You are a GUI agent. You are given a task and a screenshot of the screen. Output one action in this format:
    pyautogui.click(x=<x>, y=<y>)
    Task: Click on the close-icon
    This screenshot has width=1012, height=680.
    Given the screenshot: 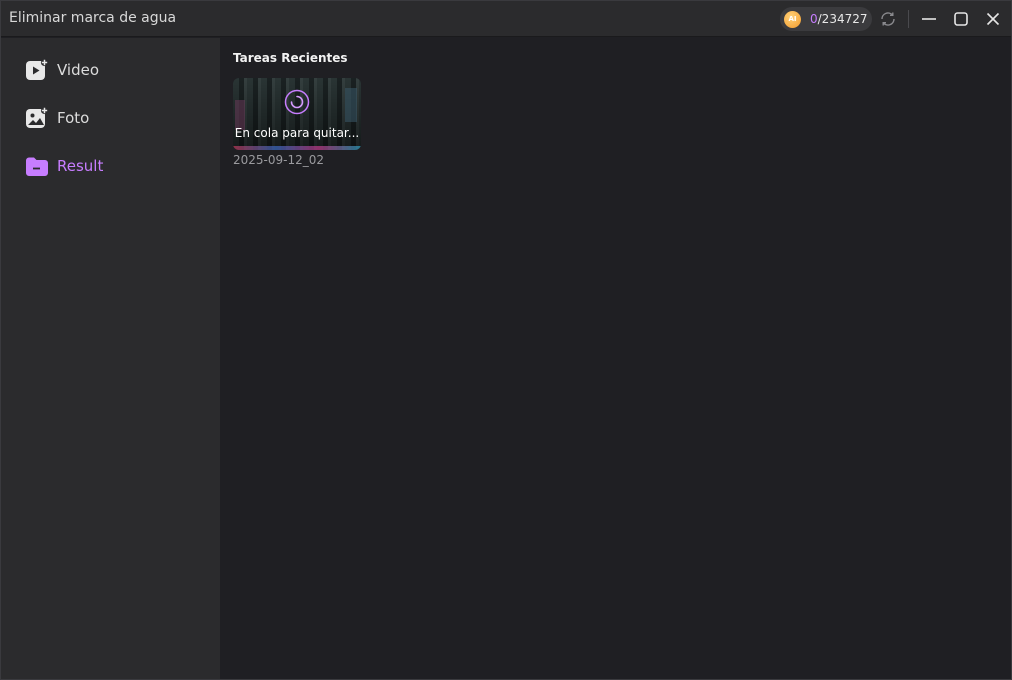 What is the action you would take?
    pyautogui.click(x=993, y=19)
    